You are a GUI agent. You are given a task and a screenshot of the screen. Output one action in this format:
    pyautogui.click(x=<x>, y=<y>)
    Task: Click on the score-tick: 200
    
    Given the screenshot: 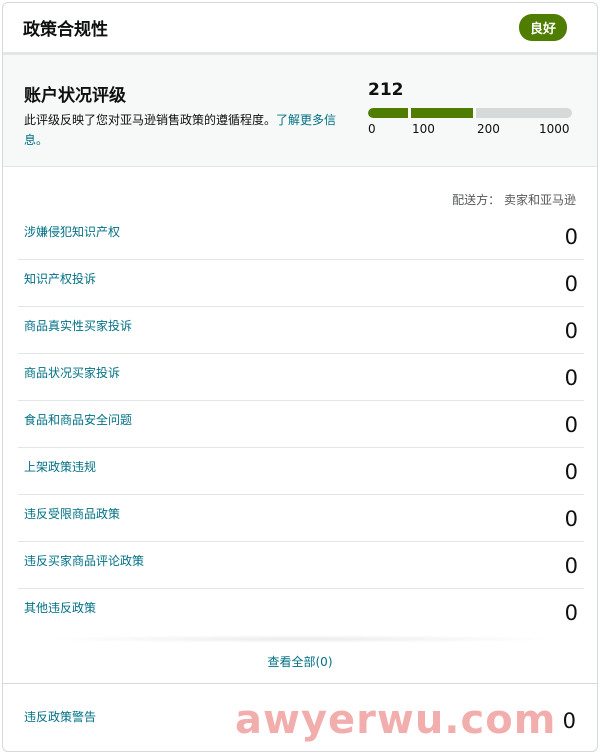 What is the action you would take?
    pyautogui.click(x=488, y=129)
    